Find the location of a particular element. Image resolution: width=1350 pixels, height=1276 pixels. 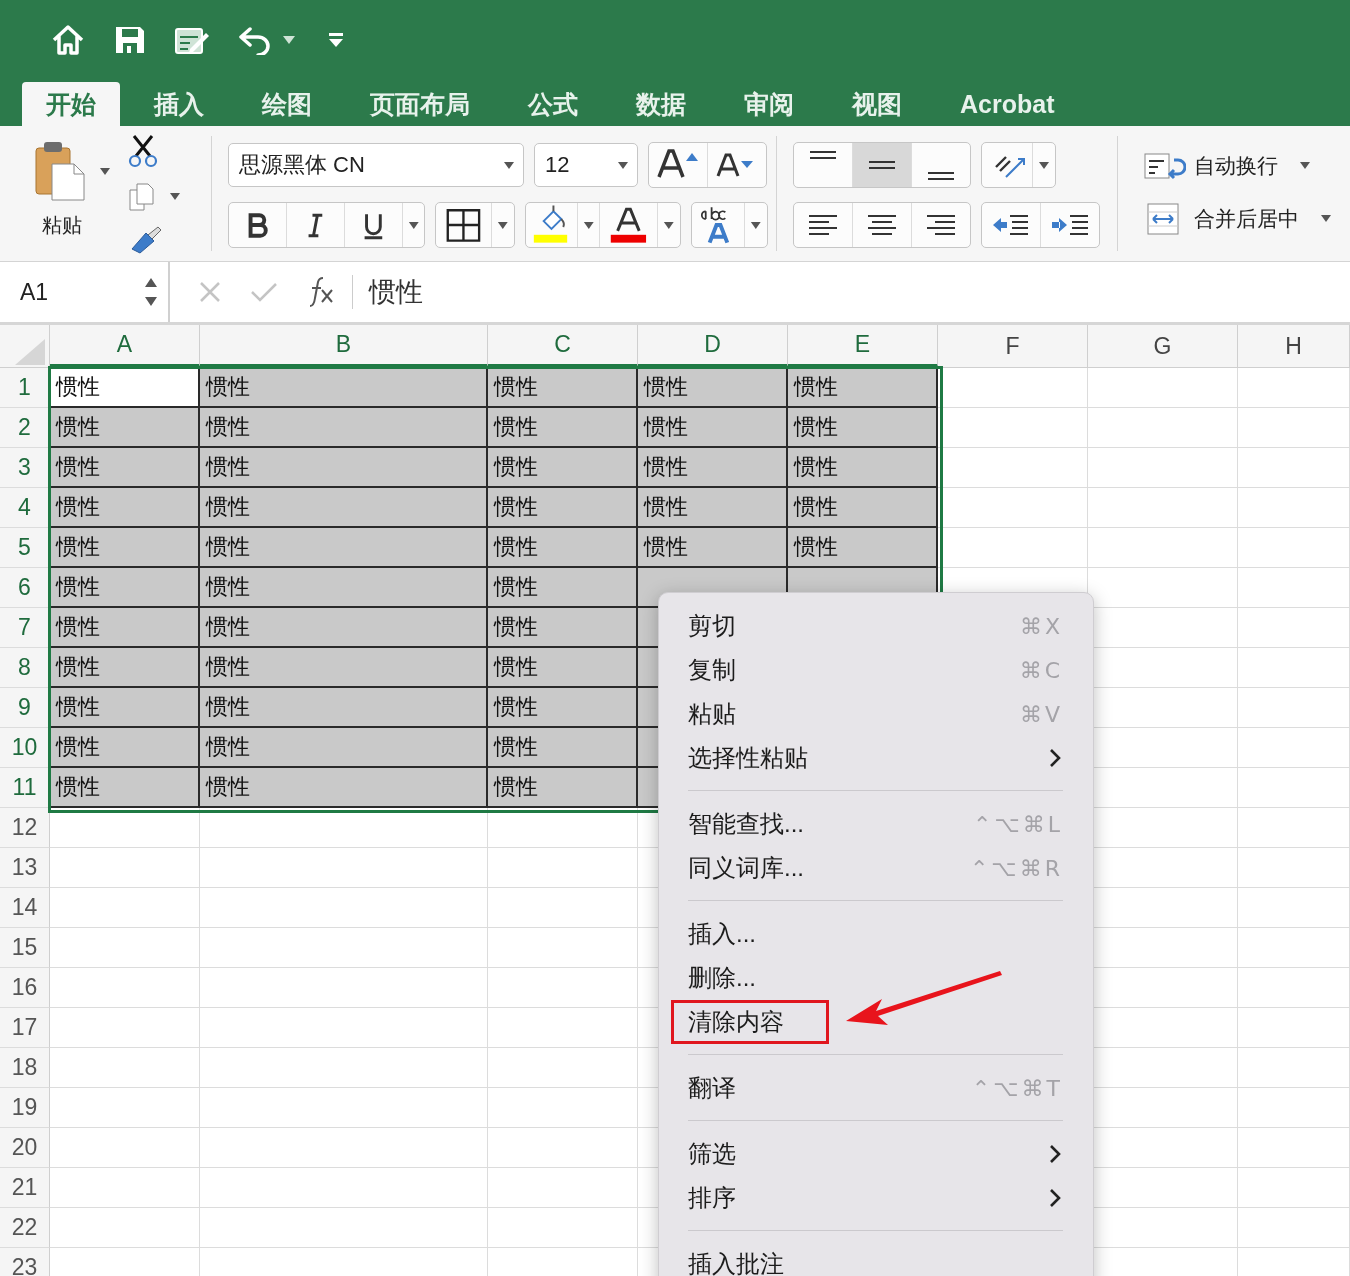

row-header: 23 is located at coordinates (25, 1262).